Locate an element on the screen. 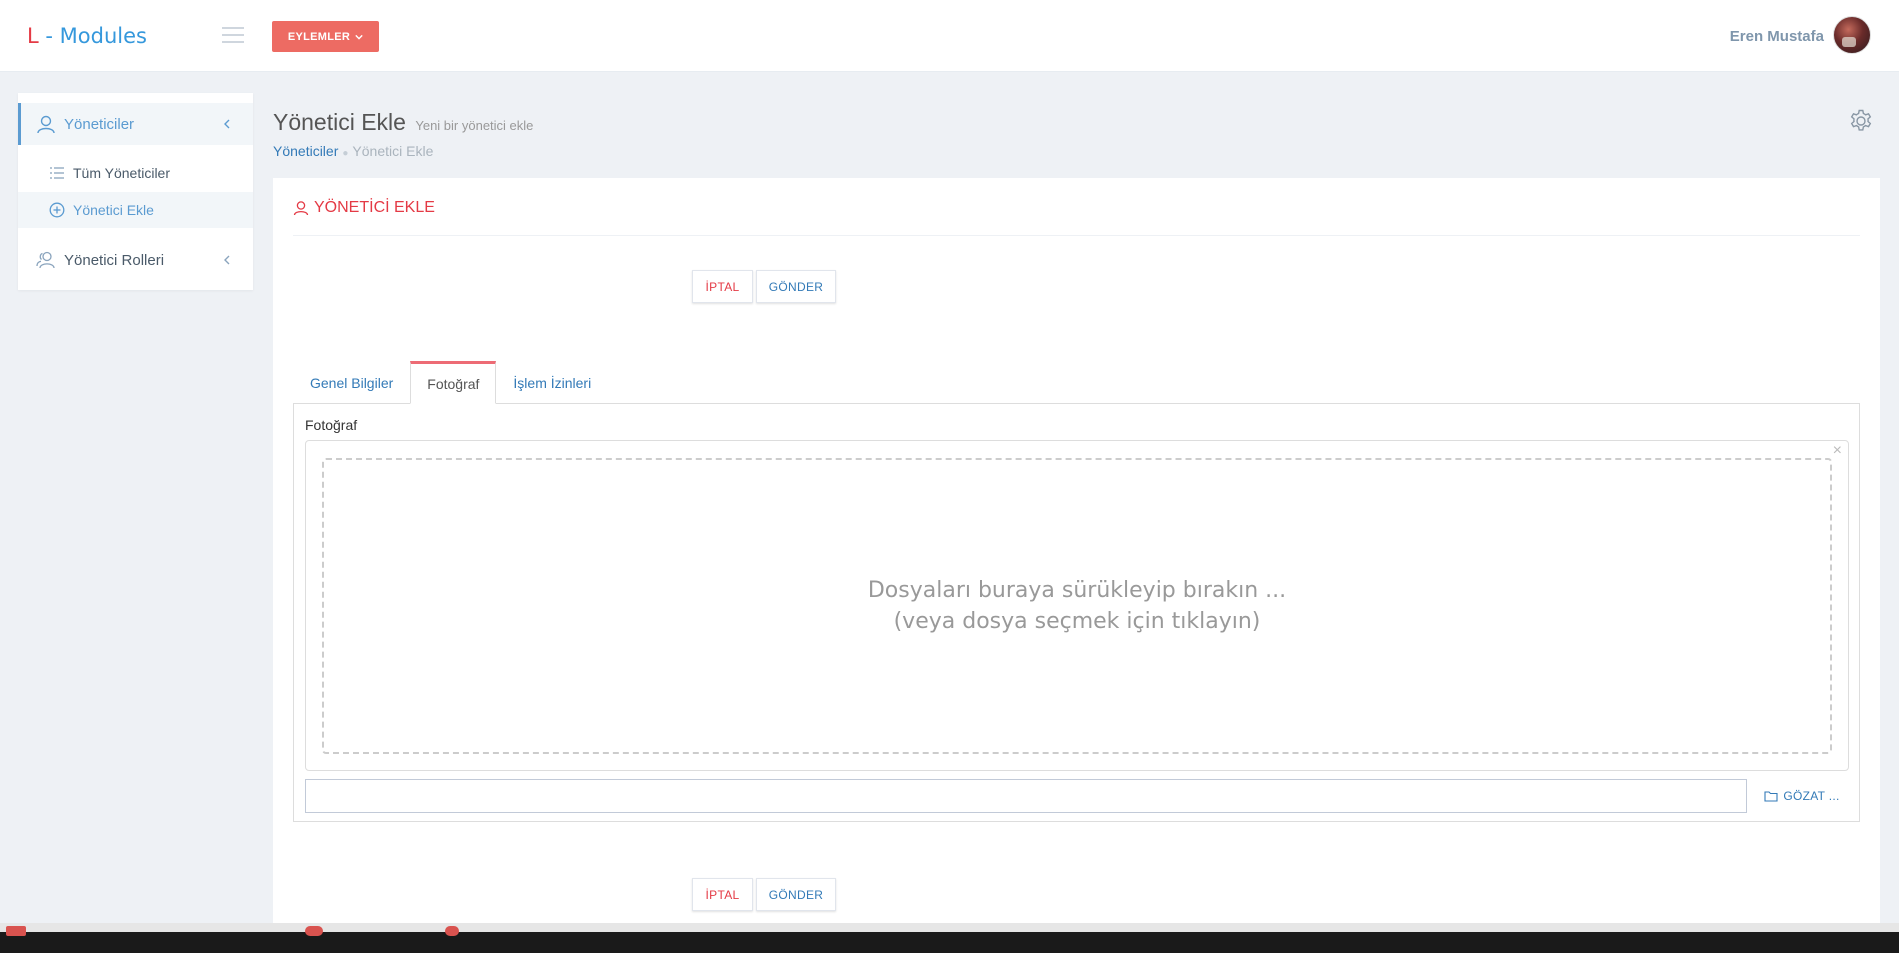 Image resolution: width=1899 pixels, height=953 pixels. cancel-button-bottom: İPTAL is located at coordinates (722, 894).